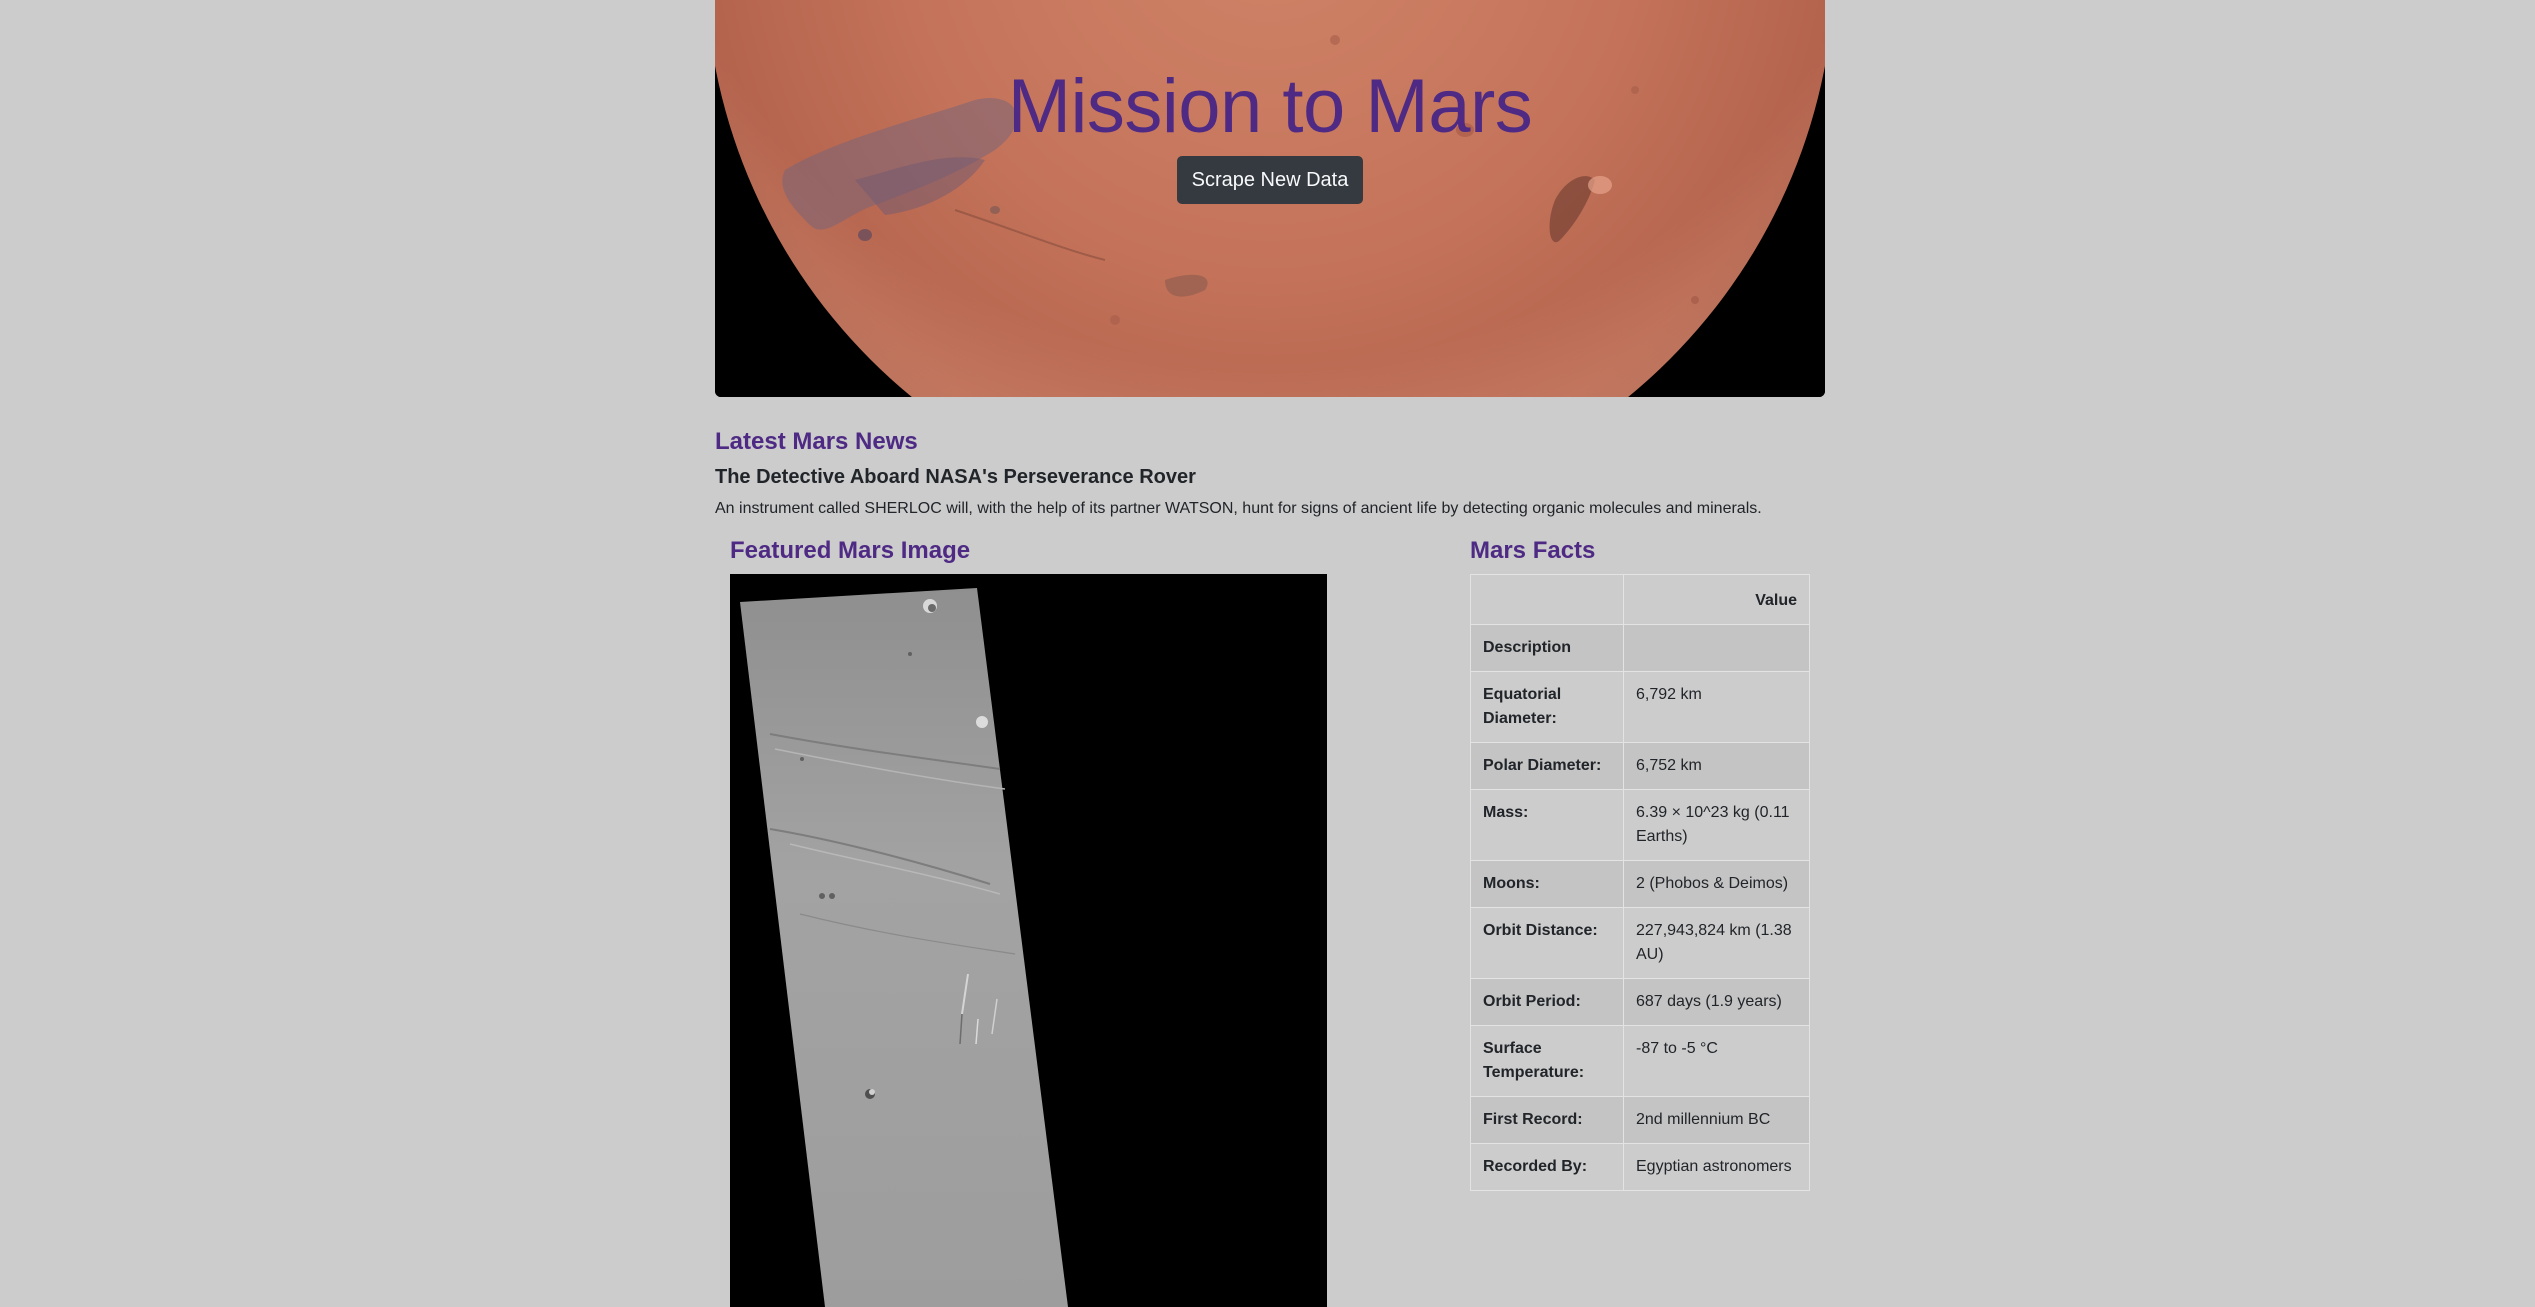 The width and height of the screenshot is (2535, 1307). Describe the element at coordinates (1547, 648) in the screenshot. I see `fact-label: Description` at that location.